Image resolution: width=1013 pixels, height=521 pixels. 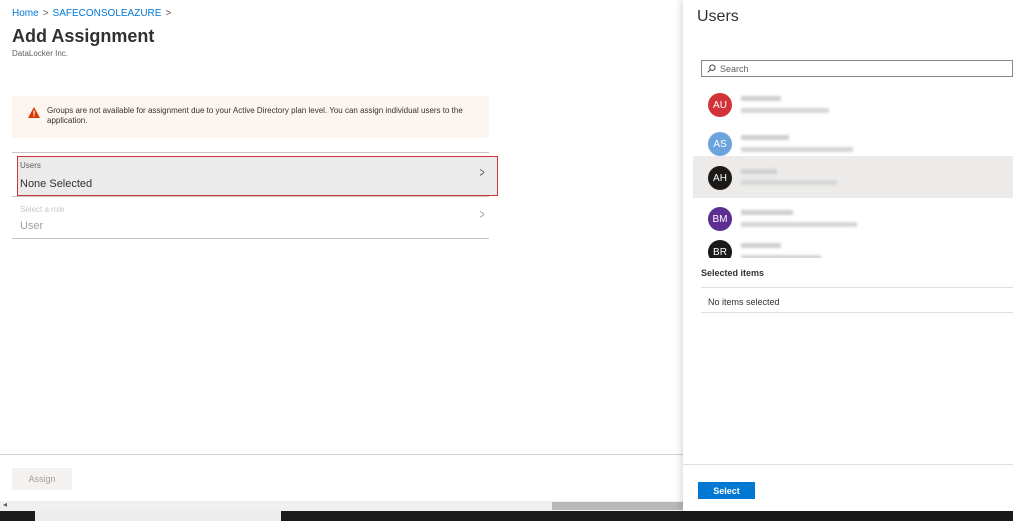 I want to click on breadcrumb-app: SAFECONSOLEAZURE, so click(x=107, y=13).